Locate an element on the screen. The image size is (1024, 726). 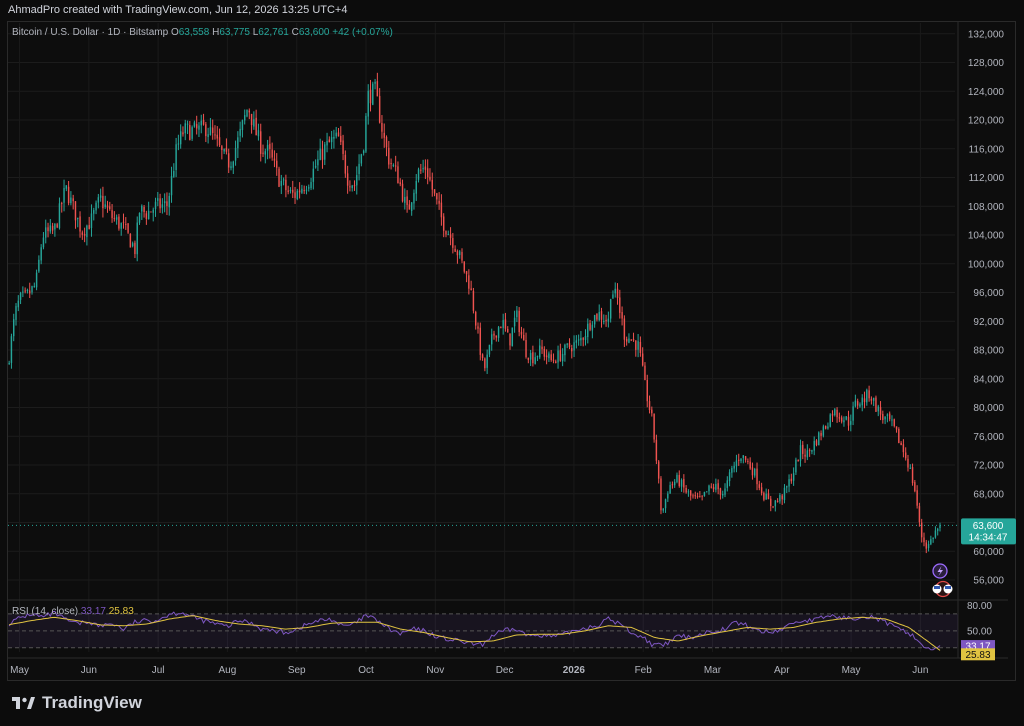
time-tick-label: Nov is located at coordinates (435, 670).